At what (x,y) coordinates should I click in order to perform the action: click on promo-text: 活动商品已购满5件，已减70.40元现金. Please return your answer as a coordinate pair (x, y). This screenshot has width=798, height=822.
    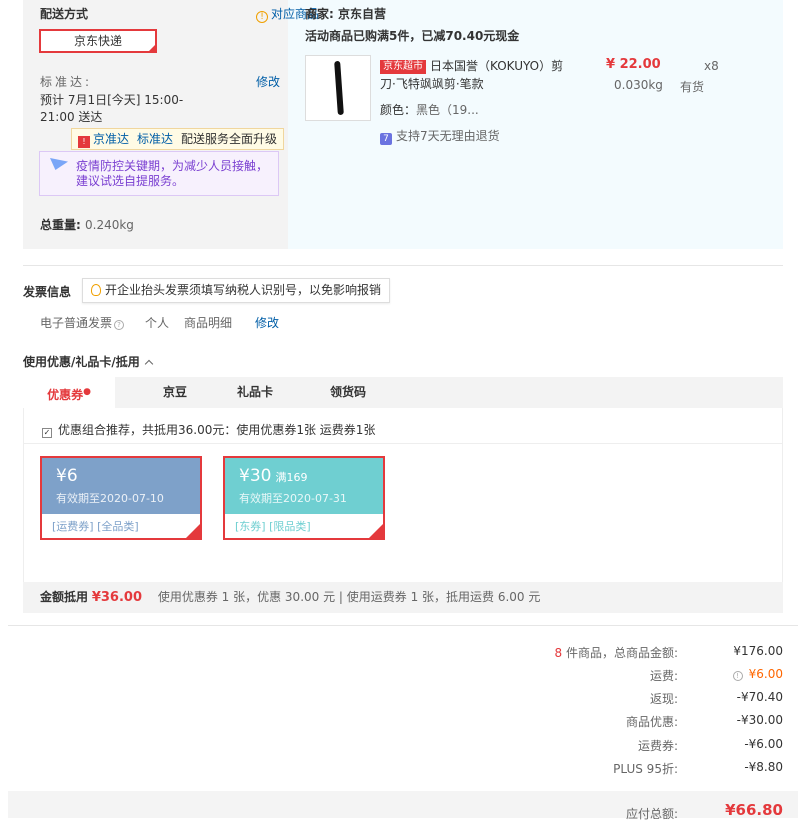
    Looking at the image, I should click on (412, 36).